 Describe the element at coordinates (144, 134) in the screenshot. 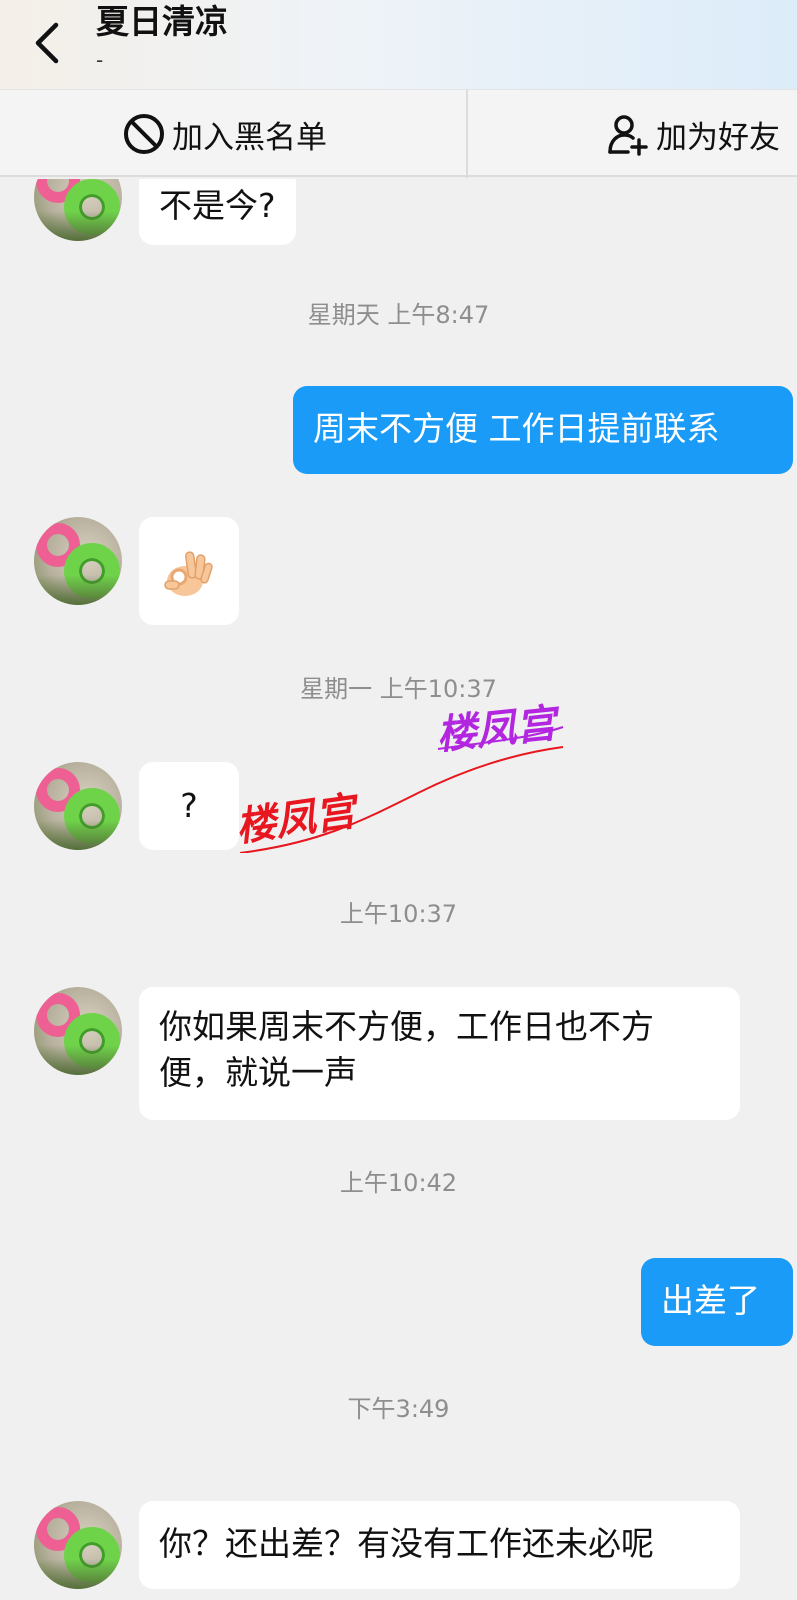

I see `prohibited-icon` at that location.